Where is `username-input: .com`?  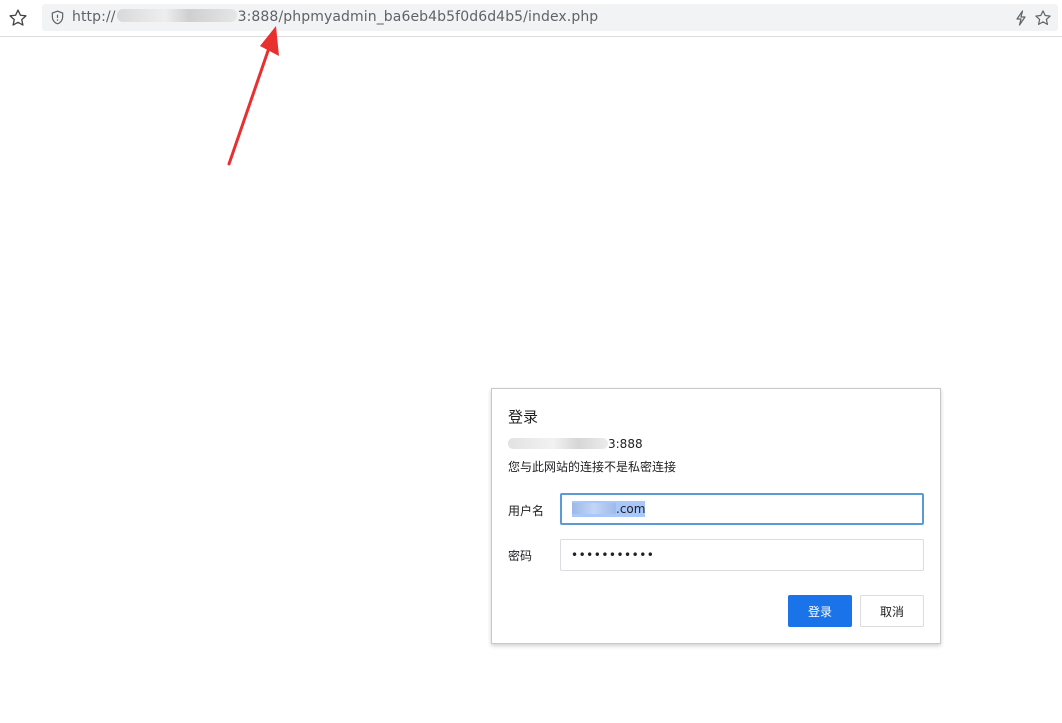 username-input: .com is located at coordinates (742, 509).